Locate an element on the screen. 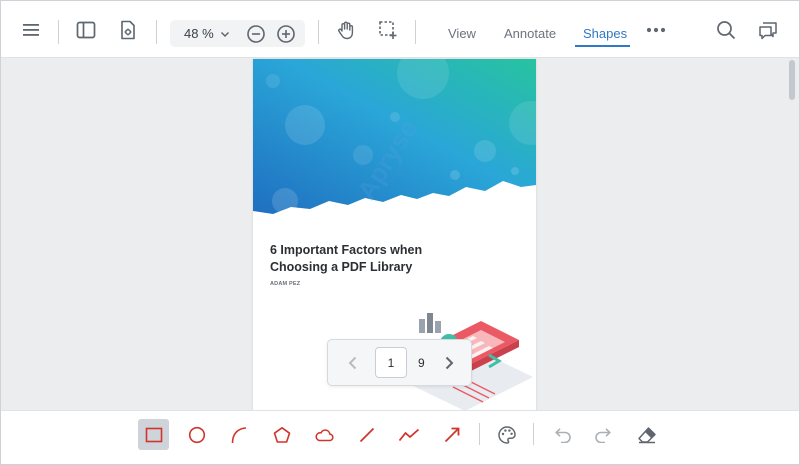 This screenshot has height=465, width=800. tab-view: View is located at coordinates (462, 33).